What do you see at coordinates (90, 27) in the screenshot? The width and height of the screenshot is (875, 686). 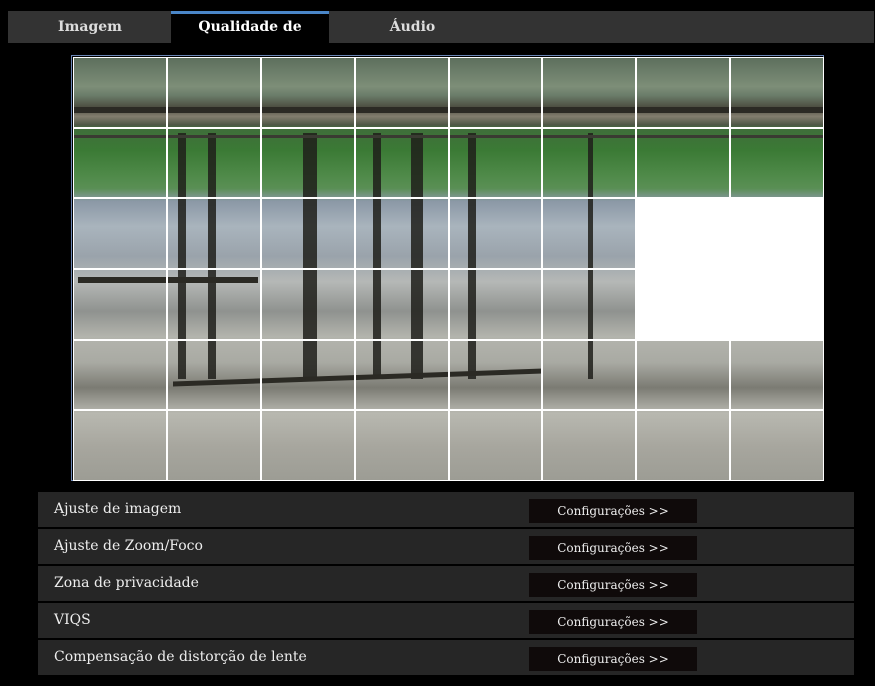 I see `tab-imagem: Imagem` at bounding box center [90, 27].